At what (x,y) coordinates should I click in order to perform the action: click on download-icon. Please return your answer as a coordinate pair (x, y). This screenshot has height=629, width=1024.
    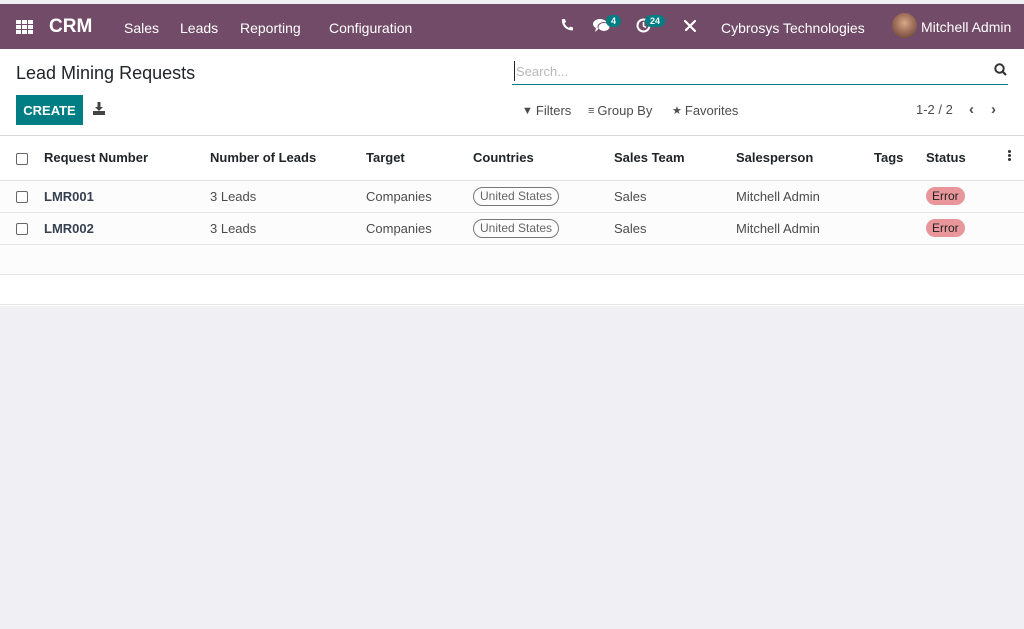
    Looking at the image, I should click on (99, 109).